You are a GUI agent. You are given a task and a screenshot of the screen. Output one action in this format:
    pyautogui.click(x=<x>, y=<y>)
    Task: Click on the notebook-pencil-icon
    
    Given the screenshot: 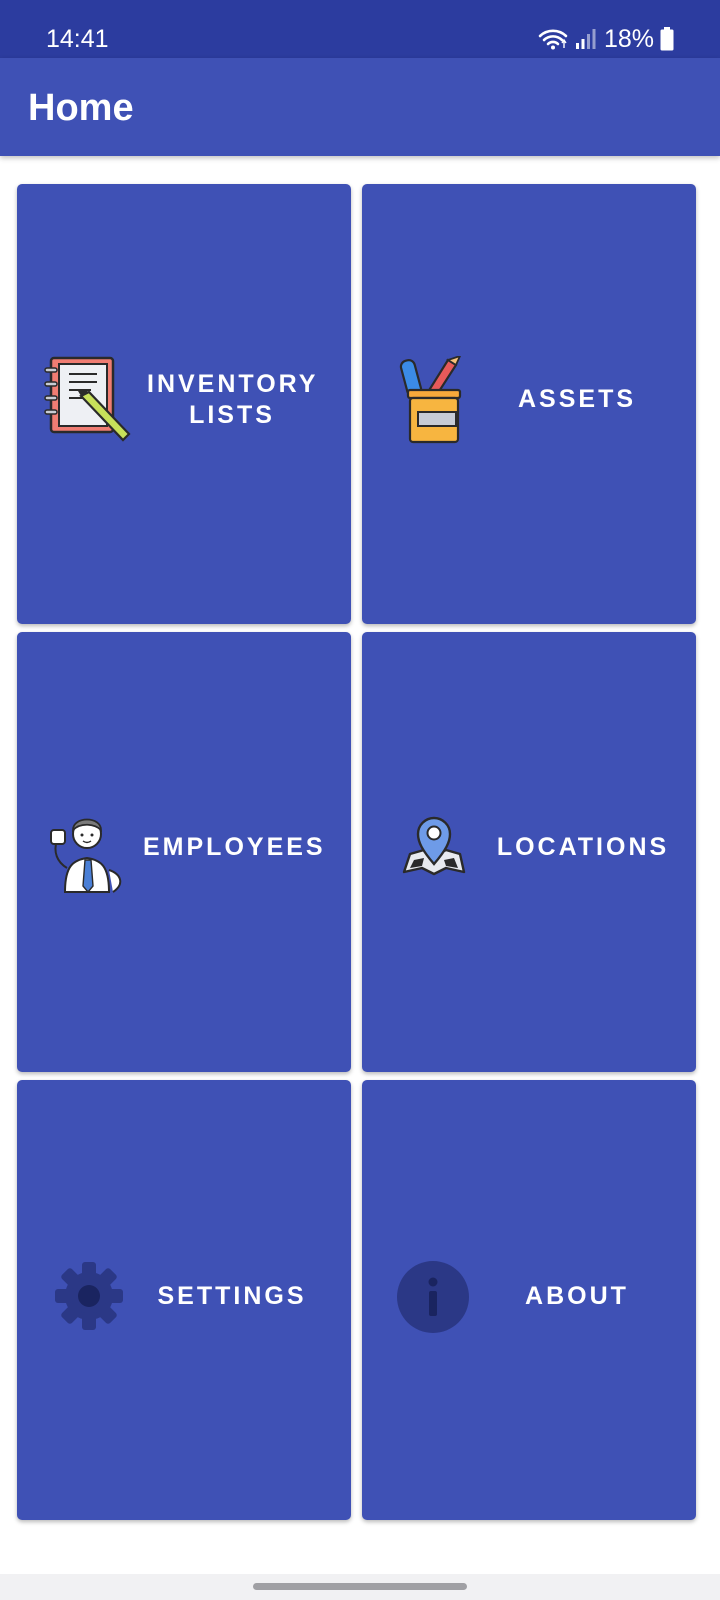 What is the action you would take?
    pyautogui.click(x=87, y=399)
    